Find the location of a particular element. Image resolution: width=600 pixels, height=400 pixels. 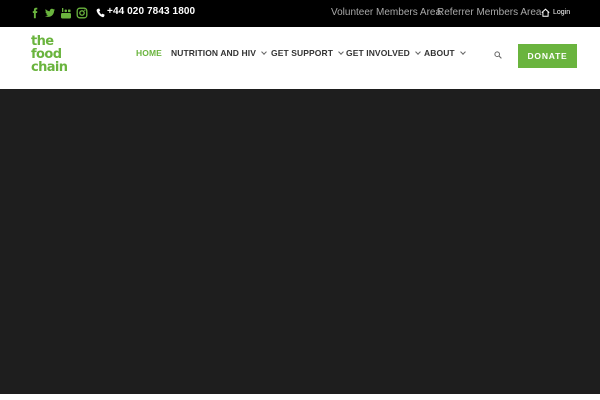

volunteer-members-link: Volunteer Members Area is located at coordinates (386, 12).